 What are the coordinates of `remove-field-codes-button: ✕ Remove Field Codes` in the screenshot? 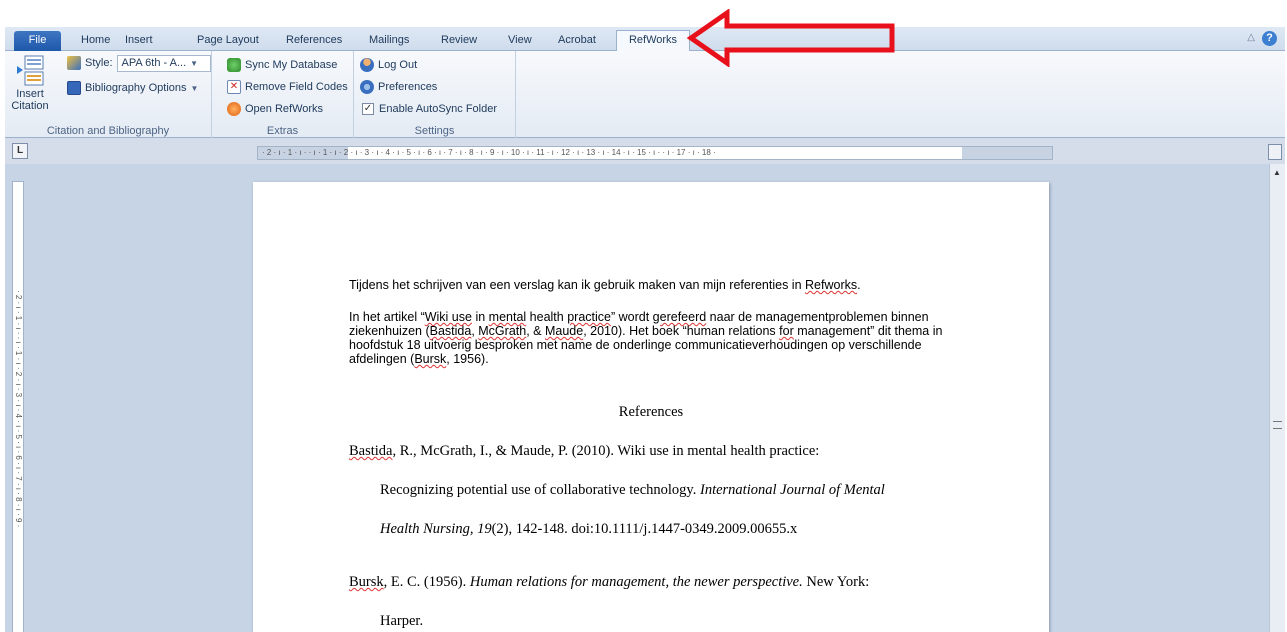 It's located at (287, 87).